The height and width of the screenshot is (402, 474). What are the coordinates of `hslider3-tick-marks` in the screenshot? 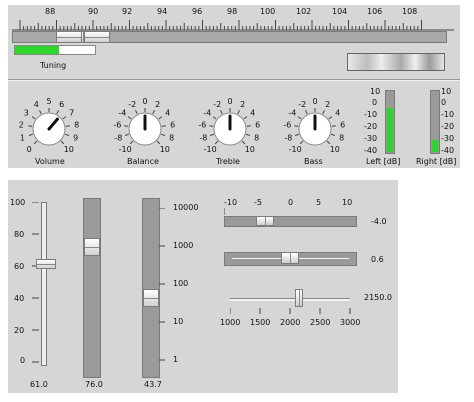 It's located at (290, 311).